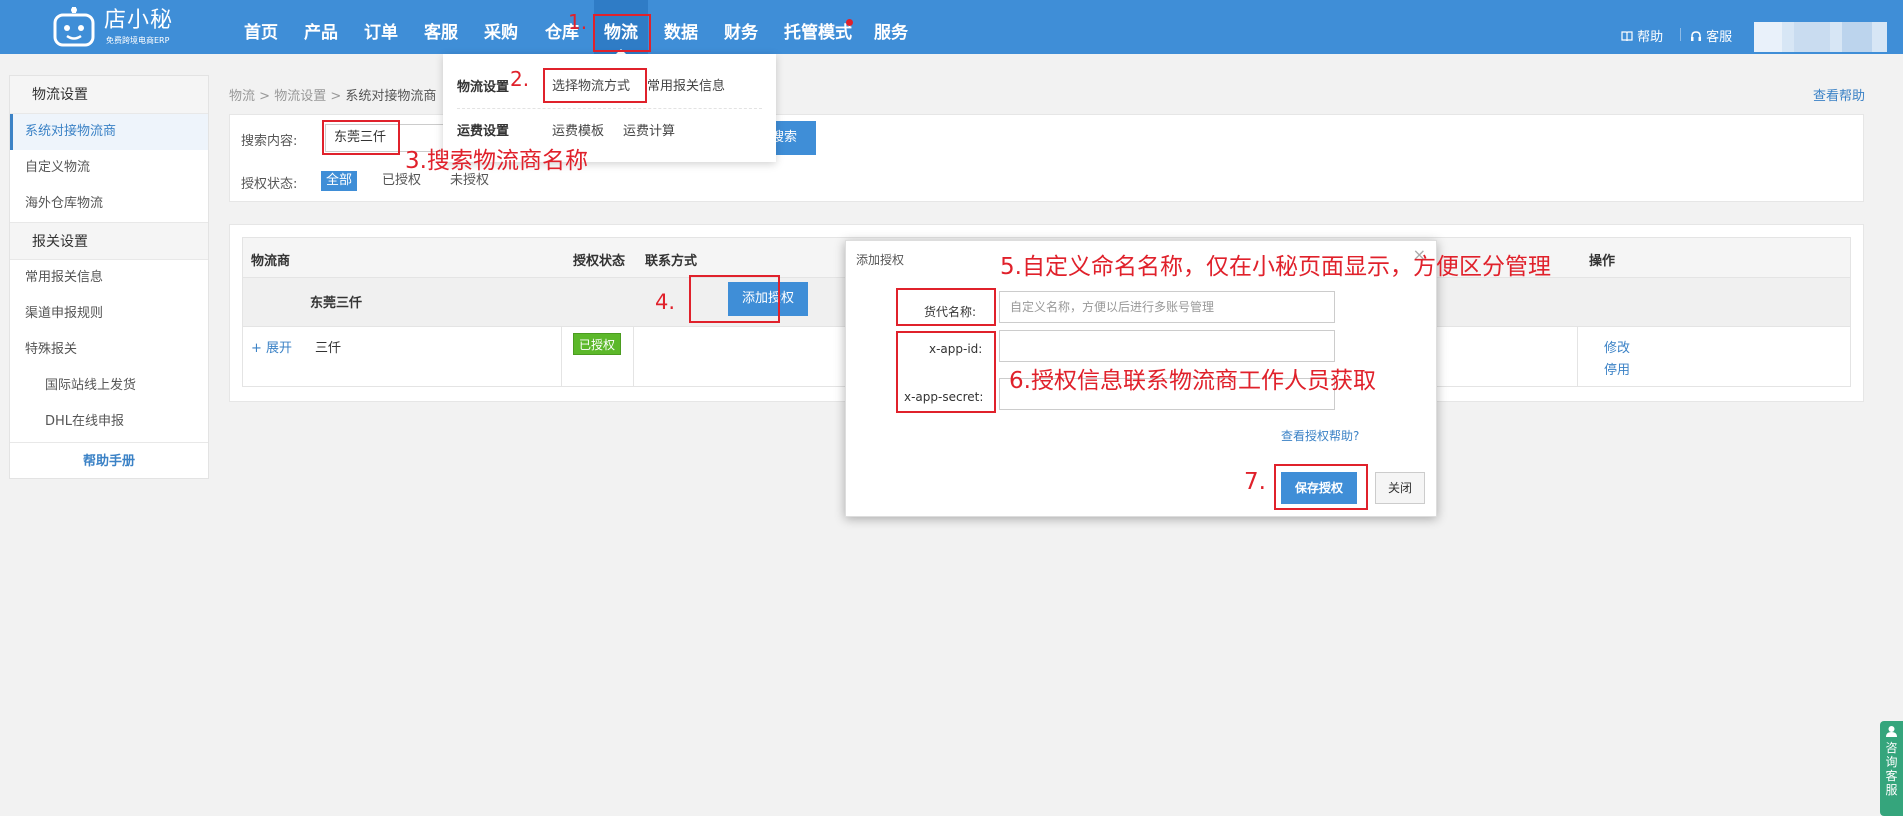  Describe the element at coordinates (300, 96) in the screenshot. I see `breadcrumb-mid: 物流设置` at that location.